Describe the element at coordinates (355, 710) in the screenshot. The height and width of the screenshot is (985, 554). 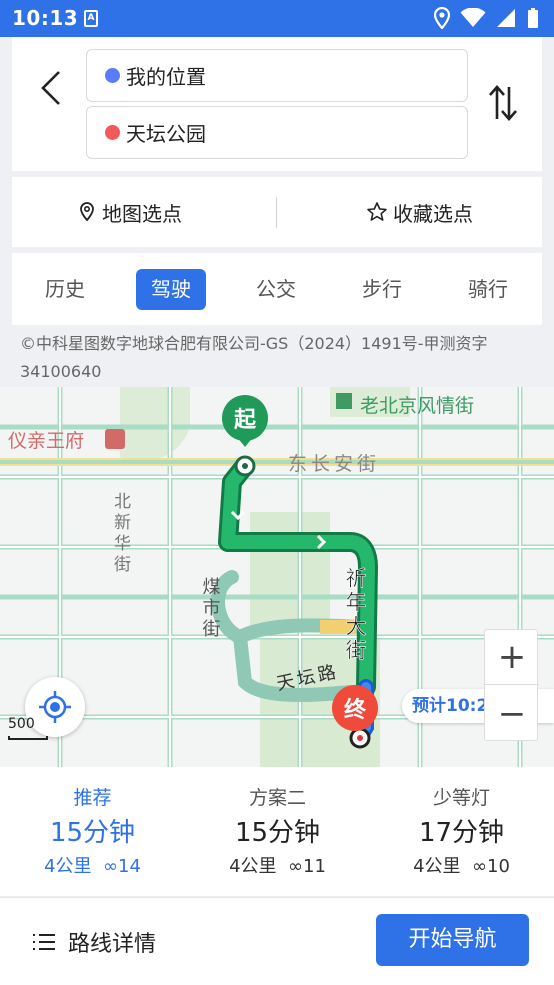
I see `end-marker-label: 终` at that location.